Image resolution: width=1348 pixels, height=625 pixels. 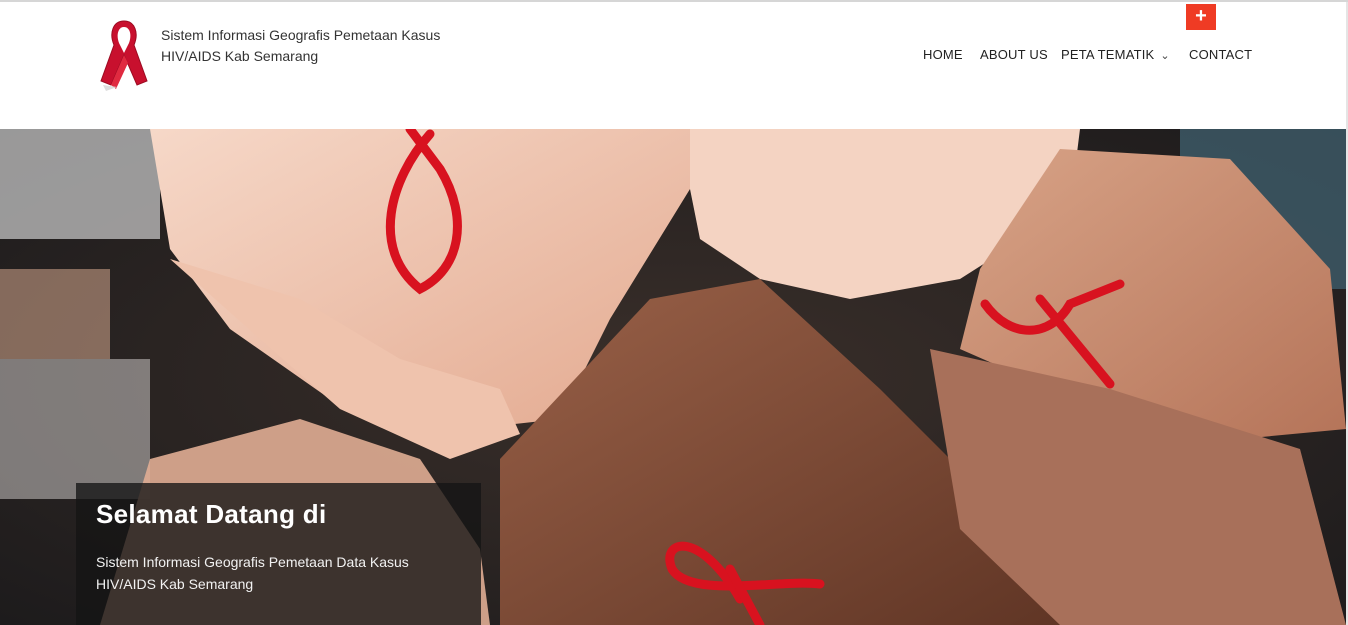 What do you see at coordinates (211, 514) in the screenshot?
I see `welcome-title: Selamat Datang di` at bounding box center [211, 514].